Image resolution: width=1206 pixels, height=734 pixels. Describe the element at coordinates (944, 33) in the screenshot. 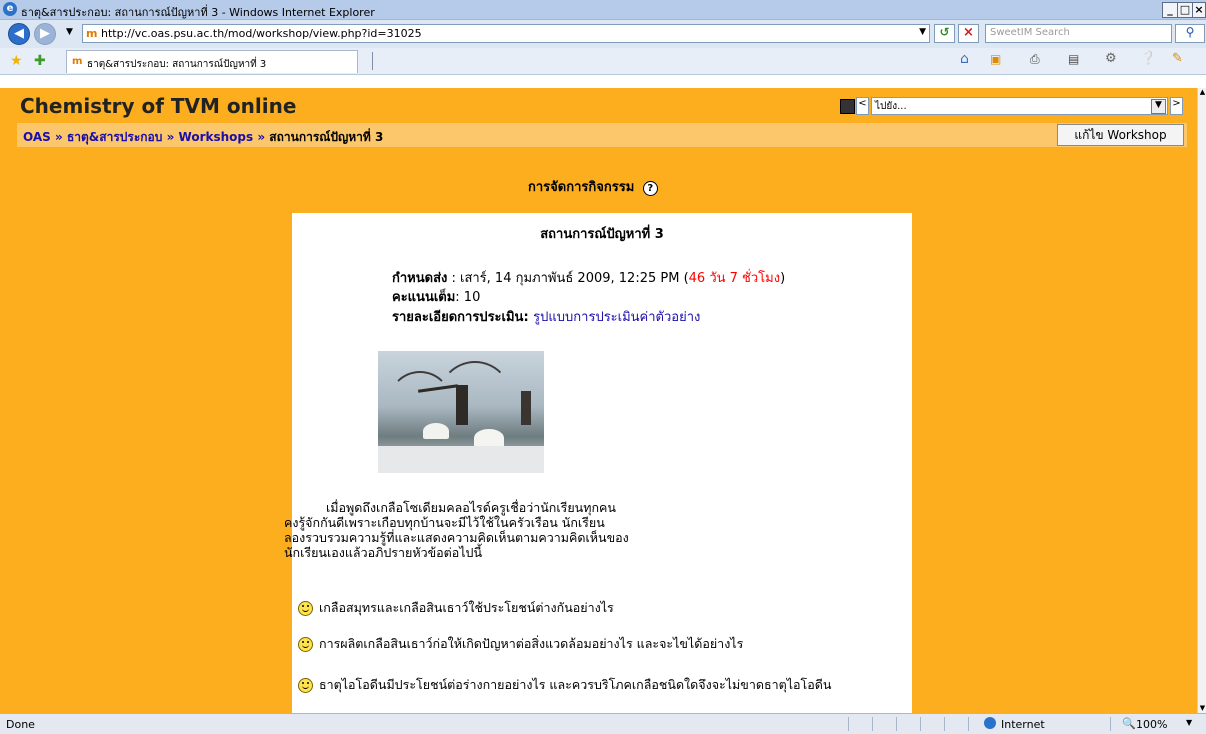

I see `refresh-icon: ↺` at that location.